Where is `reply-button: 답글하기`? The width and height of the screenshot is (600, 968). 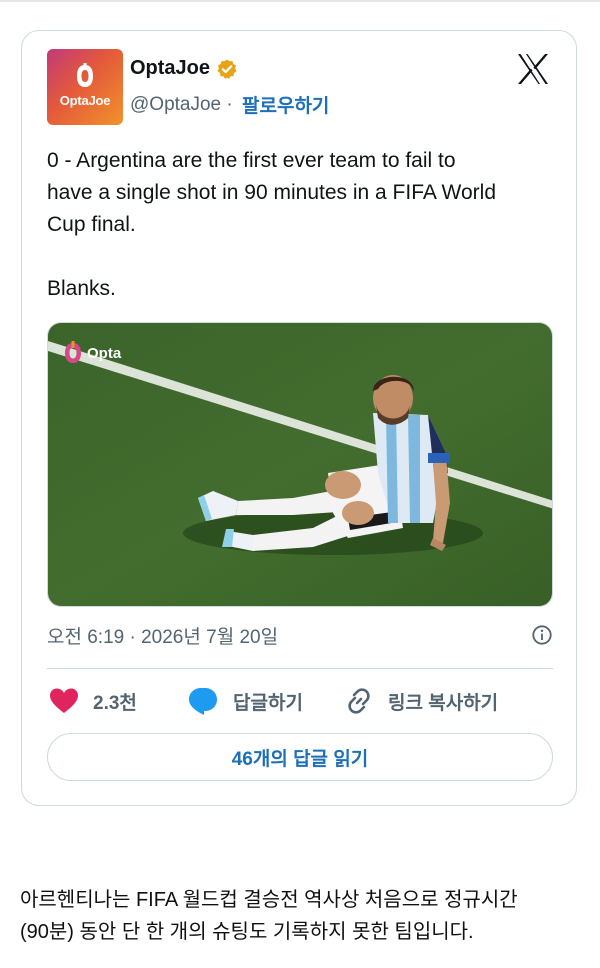
reply-button: 답글하기 is located at coordinates (245, 701).